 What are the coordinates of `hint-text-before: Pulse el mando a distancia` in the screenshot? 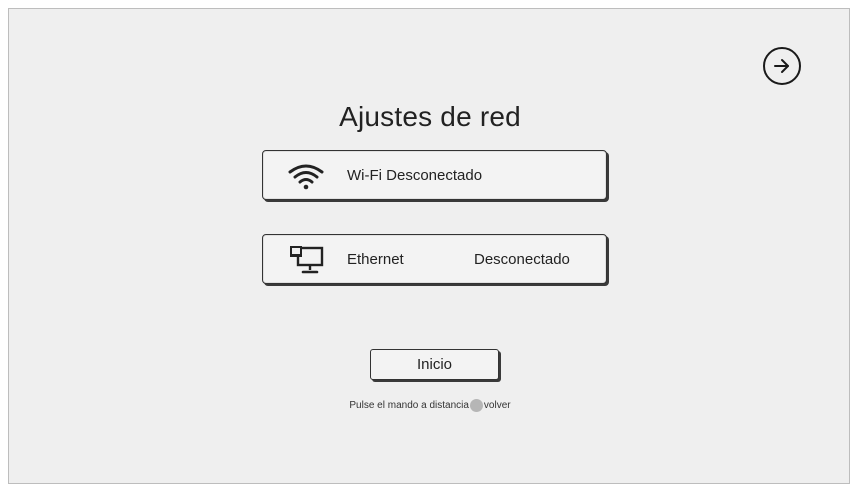 It's located at (409, 406).